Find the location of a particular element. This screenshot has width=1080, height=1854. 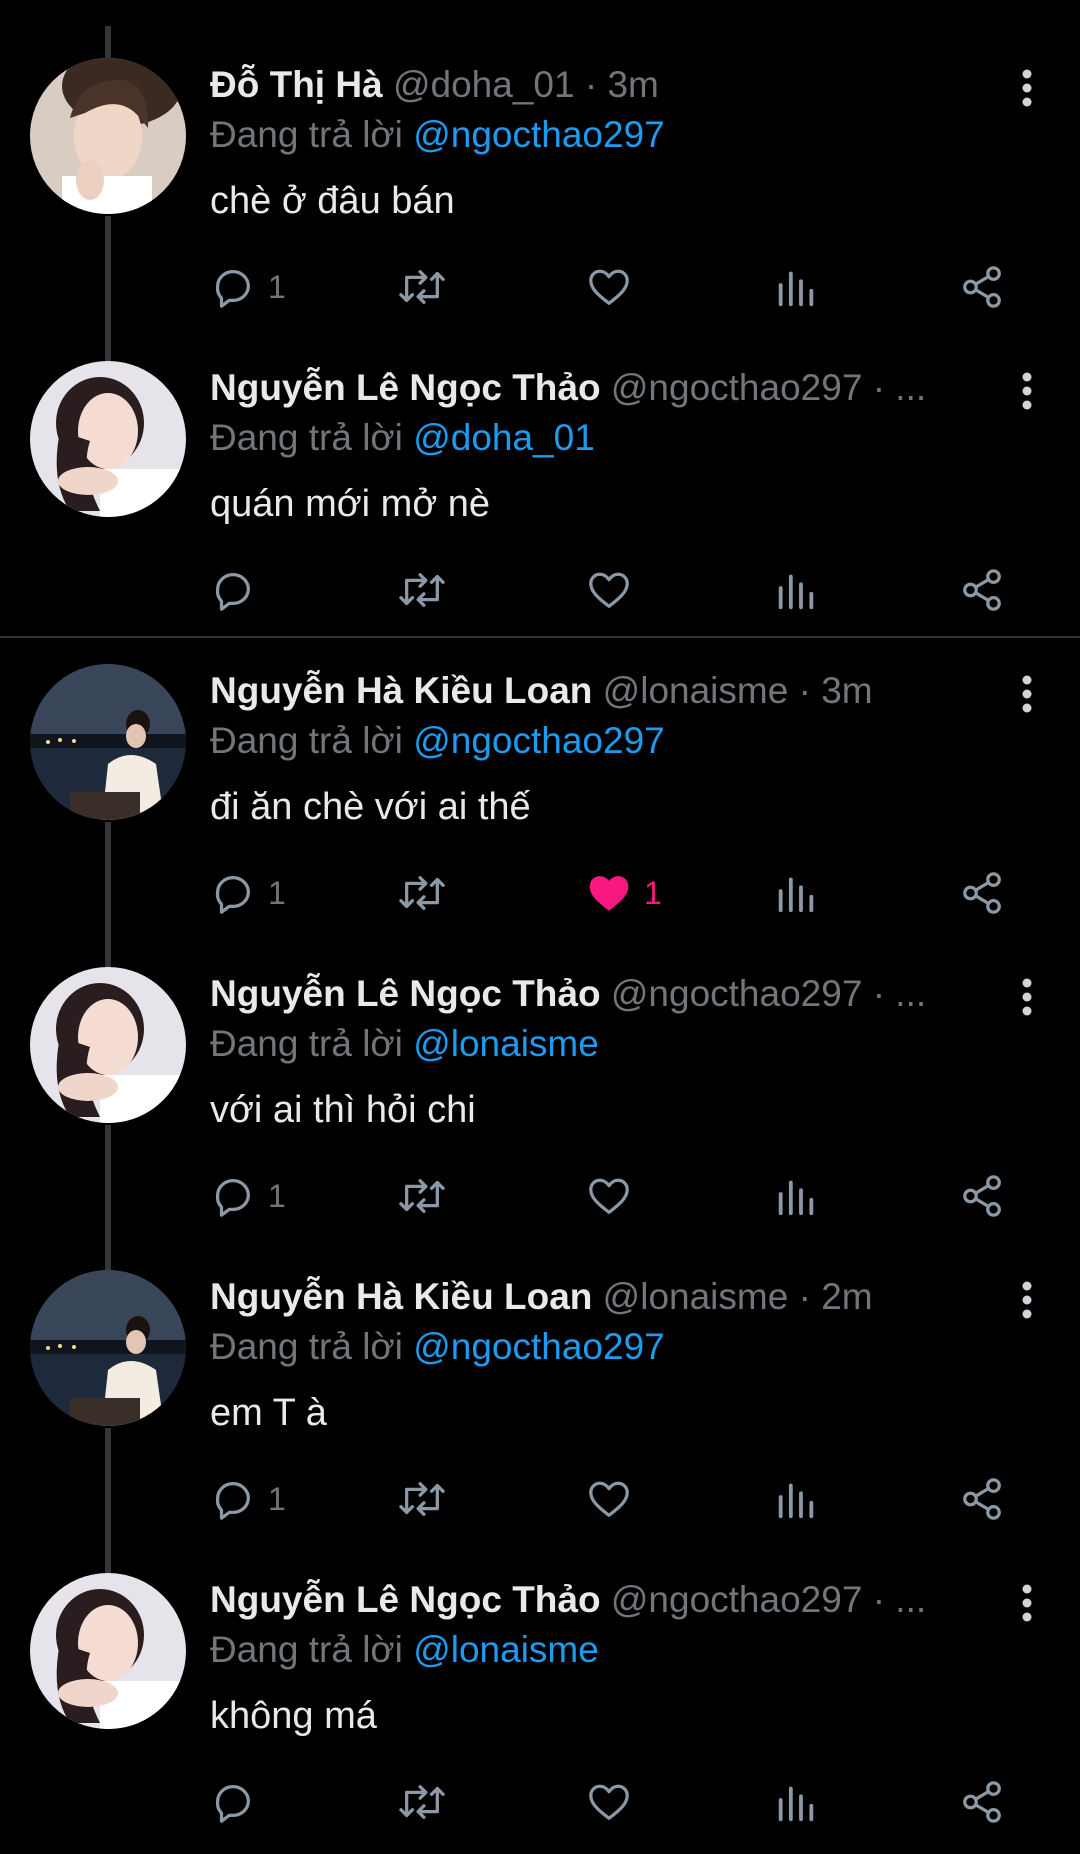

tweet-header: Nguyễn Hà Kiều Loan @lonaisme · 2m is located at coordinates (590, 1297).